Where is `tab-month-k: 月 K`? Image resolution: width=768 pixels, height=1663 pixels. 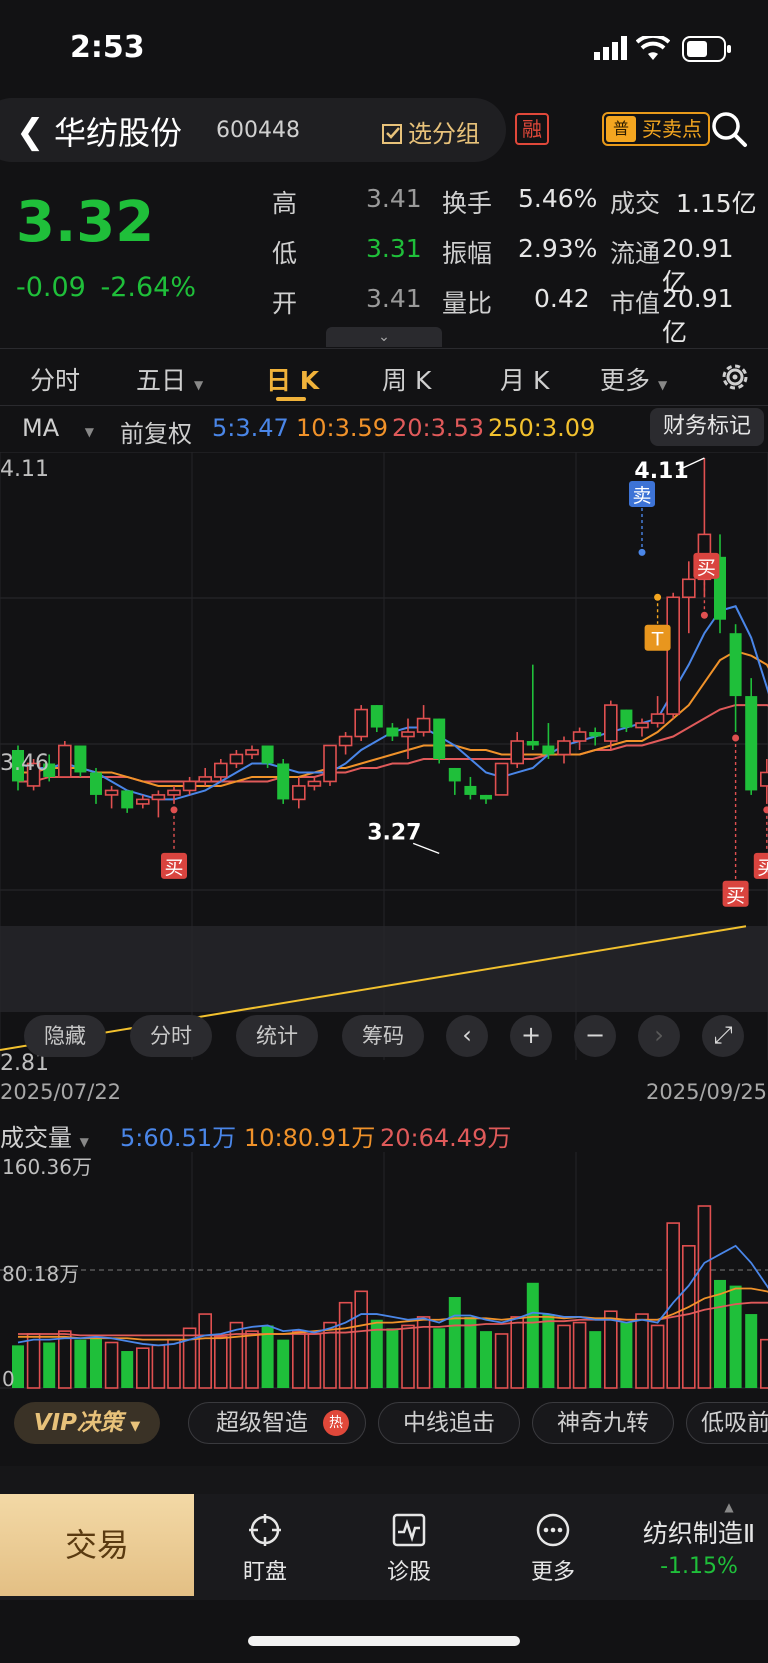 tab-month-k: 月 K is located at coordinates (524, 379).